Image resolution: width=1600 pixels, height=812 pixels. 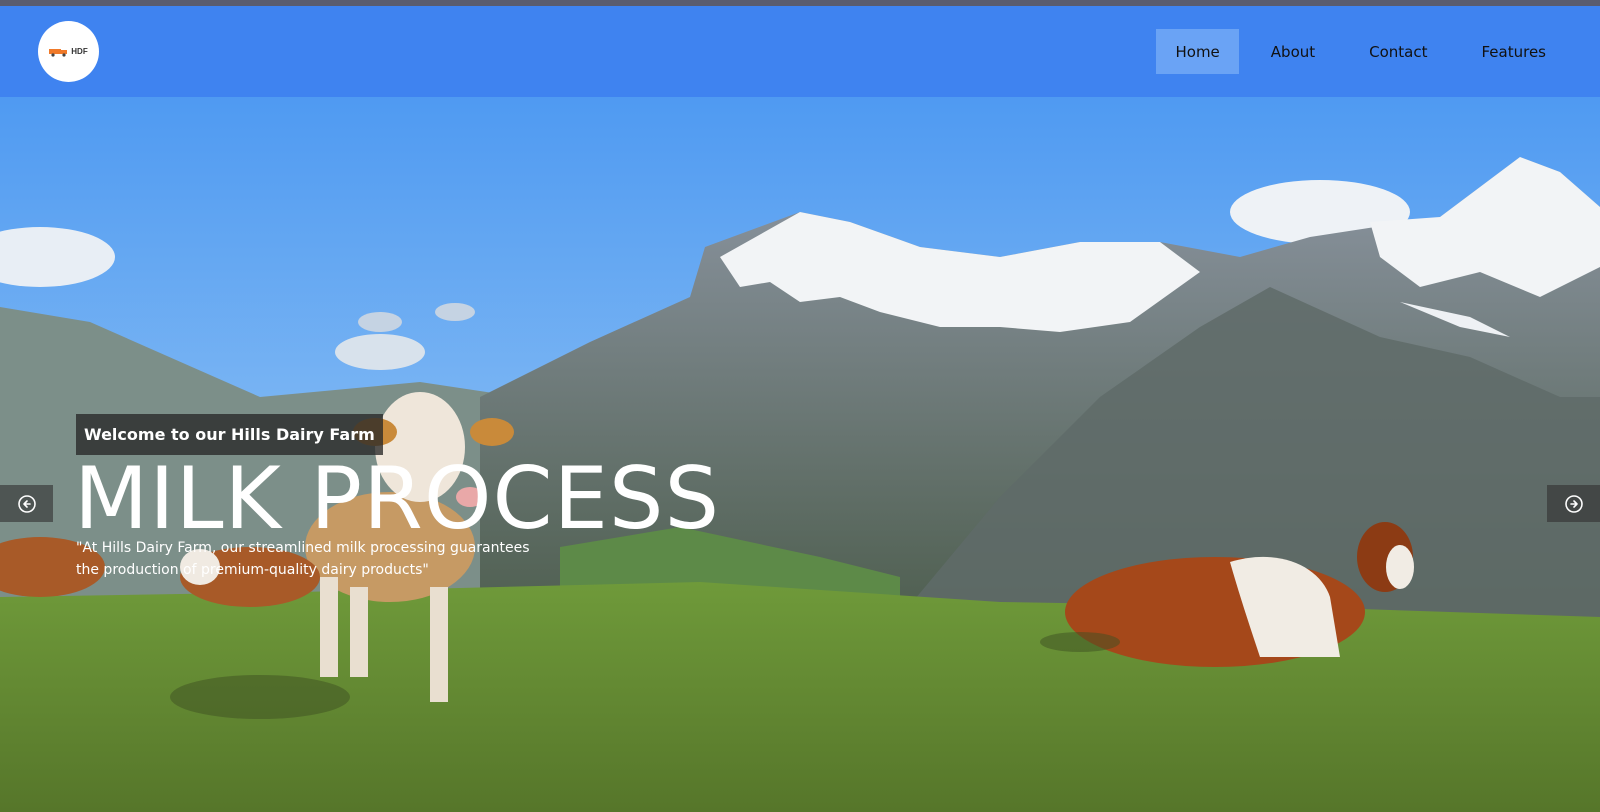 I want to click on nav-item-about: About, so click(x=1293, y=51).